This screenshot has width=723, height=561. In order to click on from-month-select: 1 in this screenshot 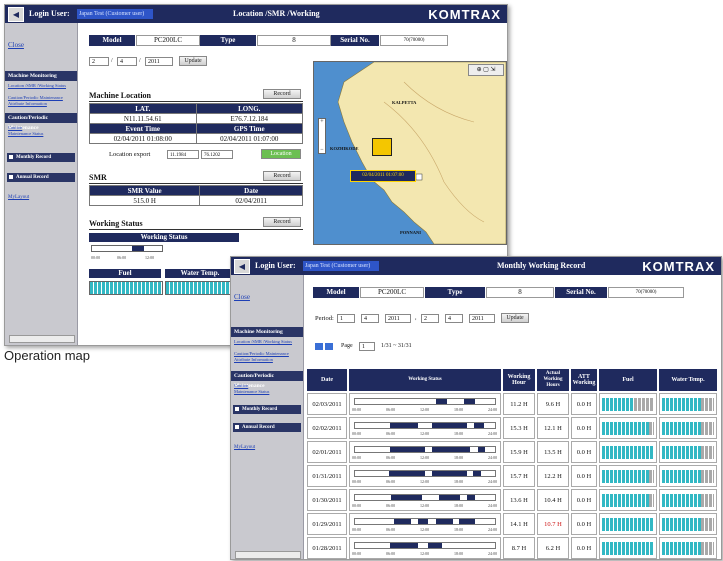, I will do `click(346, 318)`.